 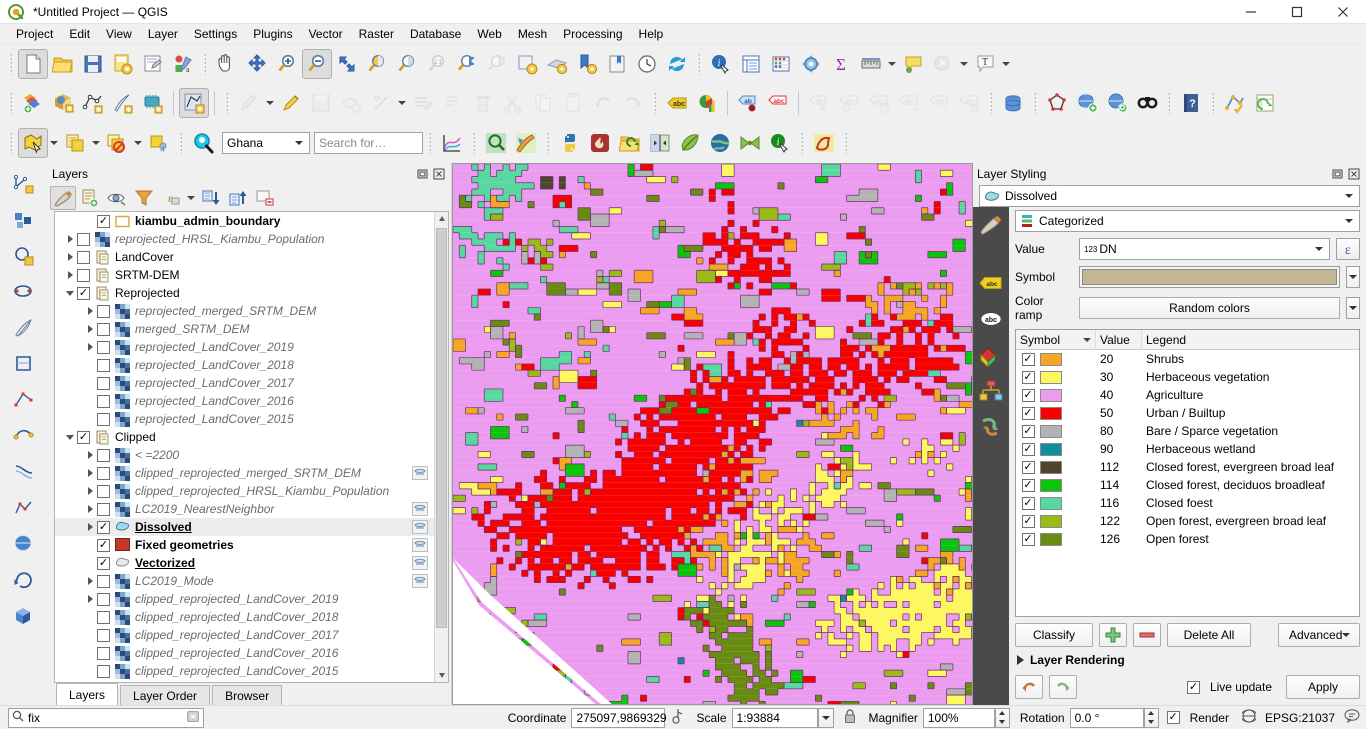 What do you see at coordinates (467, 64) in the screenshot?
I see `zoom-previous-icon` at bounding box center [467, 64].